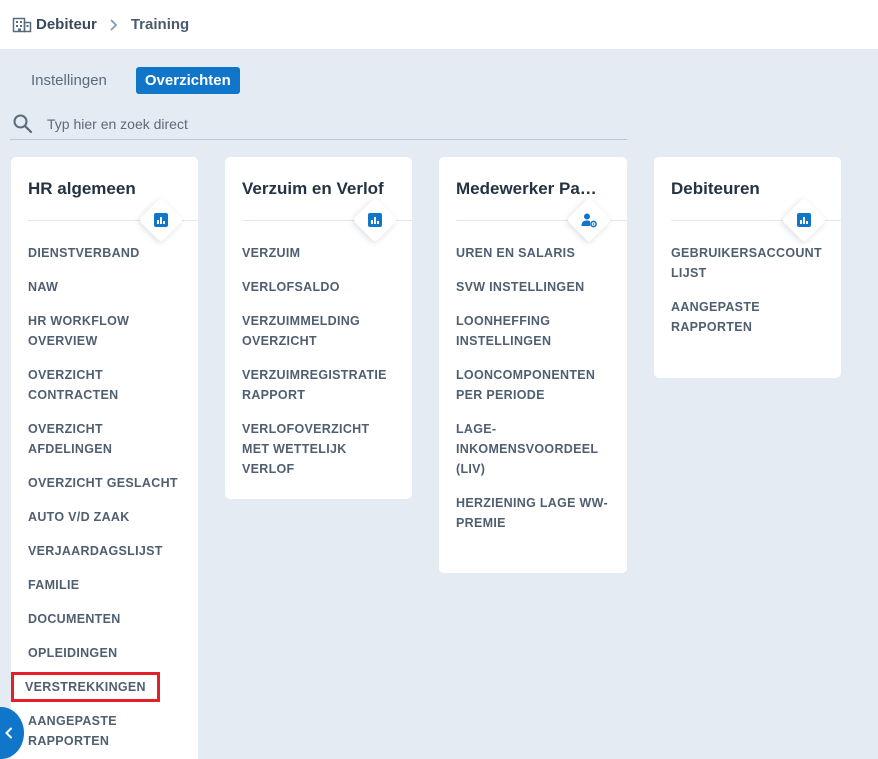 This screenshot has width=878, height=759. I want to click on link-uren-en-salaris: UREN EN SALARIS, so click(534, 253).